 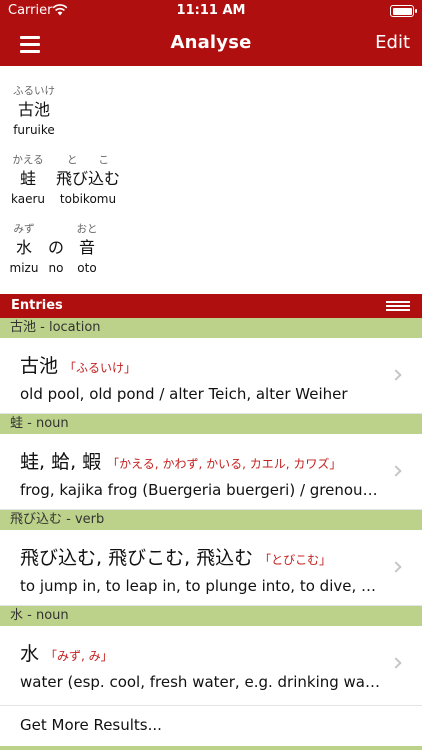 I want to click on word-kanji: 蛙, so click(x=27, y=178).